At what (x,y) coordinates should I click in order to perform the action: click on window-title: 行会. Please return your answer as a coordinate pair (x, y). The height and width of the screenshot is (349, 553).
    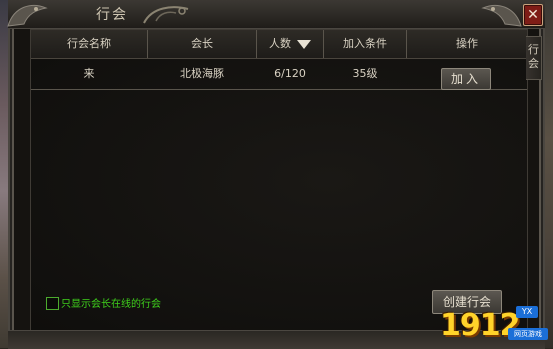
    Looking at the image, I should click on (112, 15).